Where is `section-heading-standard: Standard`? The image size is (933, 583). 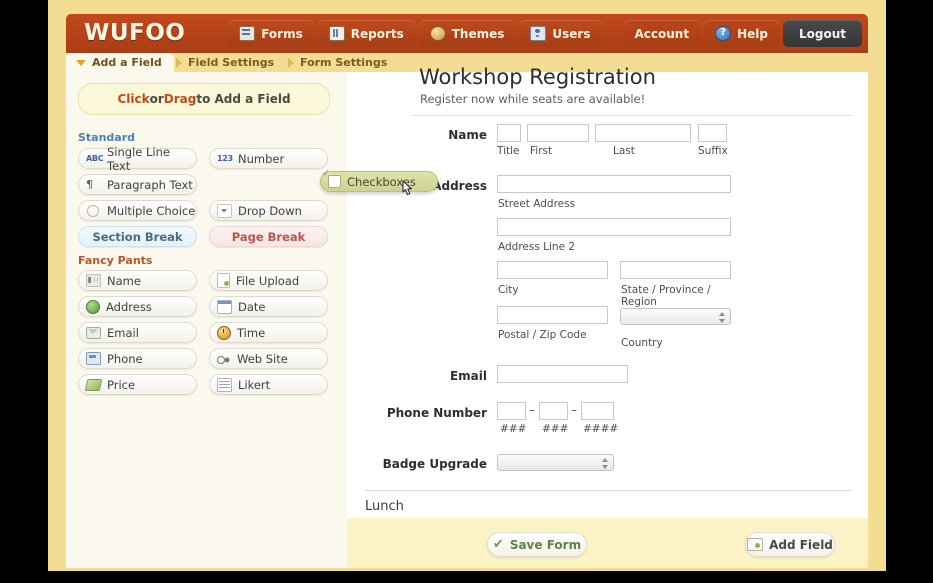
section-heading-standard: Standard is located at coordinates (107, 137).